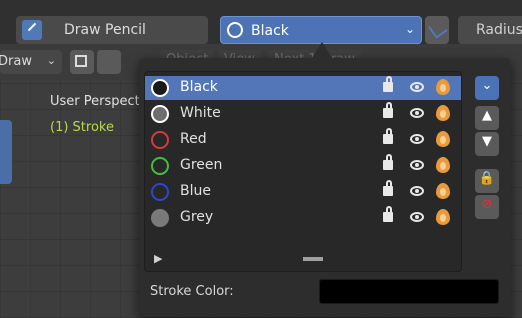 The height and width of the screenshot is (318, 522). I want to click on material-slot-row: Black, so click(303, 88).